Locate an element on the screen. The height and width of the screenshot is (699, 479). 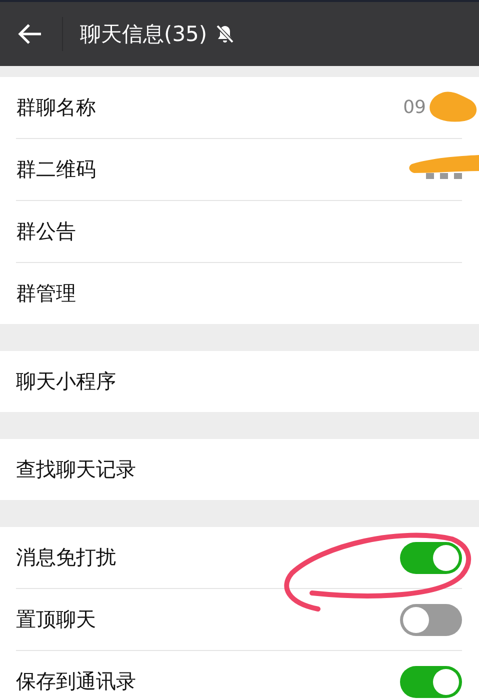
setting-label: 群管理 is located at coordinates (46, 293).